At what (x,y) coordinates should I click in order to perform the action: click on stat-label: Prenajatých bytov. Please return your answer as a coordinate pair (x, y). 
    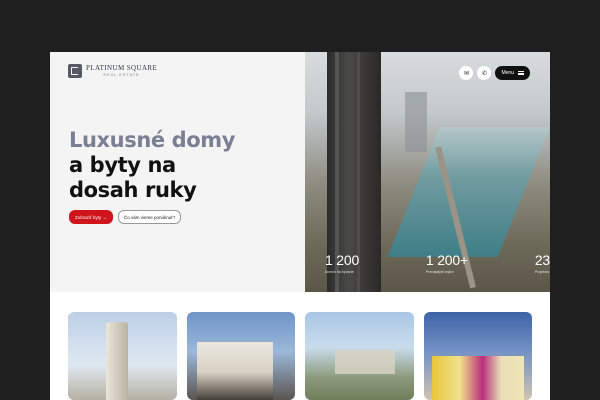
    Looking at the image, I should click on (439, 272).